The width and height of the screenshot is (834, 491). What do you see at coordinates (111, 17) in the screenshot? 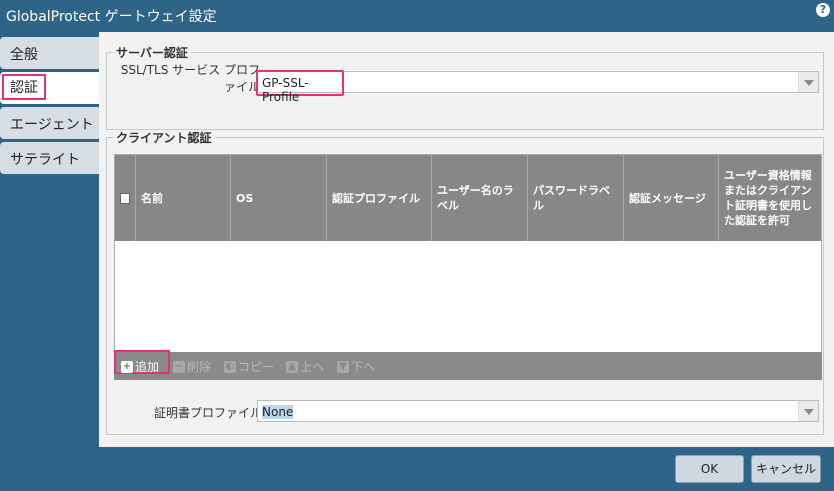
I see `window-title: GlobalProtect ゲートウェイ設定` at bounding box center [111, 17].